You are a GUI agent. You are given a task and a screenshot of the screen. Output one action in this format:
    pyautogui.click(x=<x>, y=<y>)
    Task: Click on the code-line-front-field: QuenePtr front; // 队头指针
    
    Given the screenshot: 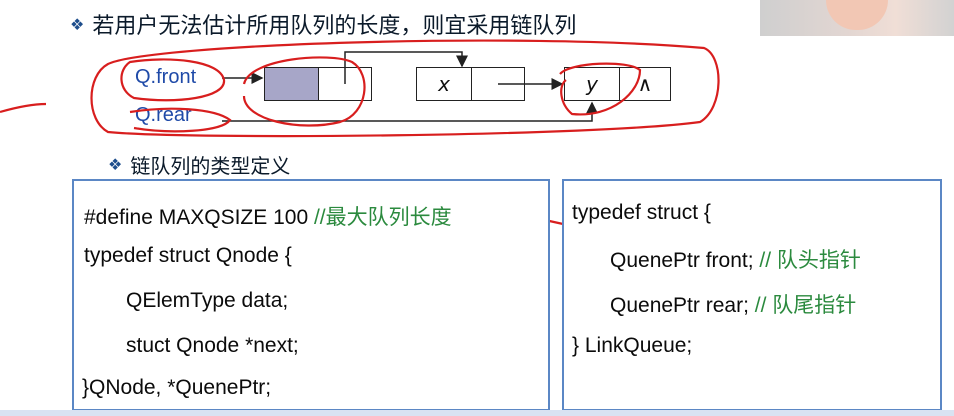 What is the action you would take?
    pyautogui.click(x=735, y=259)
    